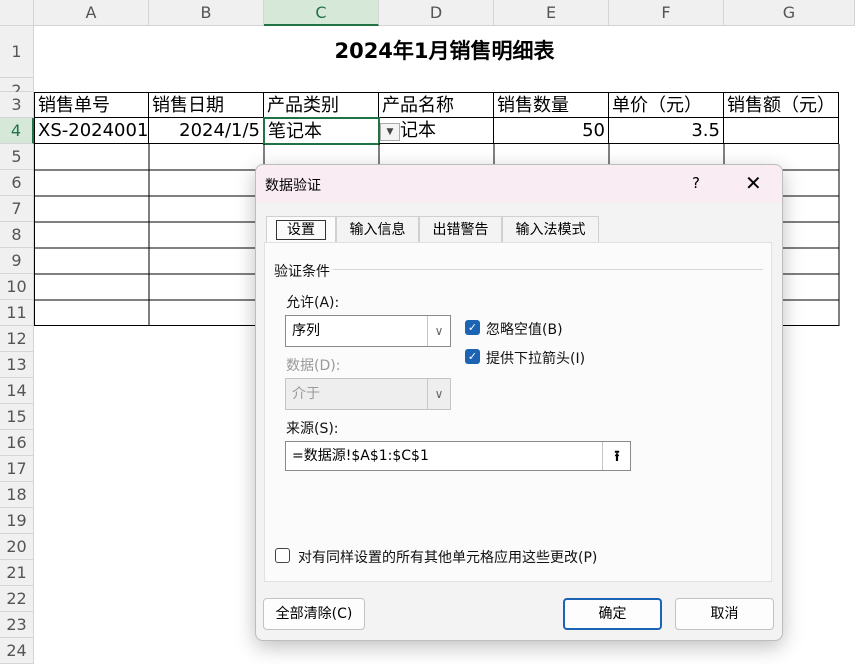 Image resolution: width=855 pixels, height=664 pixels. What do you see at coordinates (548, 269) in the screenshot?
I see `group-divider` at bounding box center [548, 269].